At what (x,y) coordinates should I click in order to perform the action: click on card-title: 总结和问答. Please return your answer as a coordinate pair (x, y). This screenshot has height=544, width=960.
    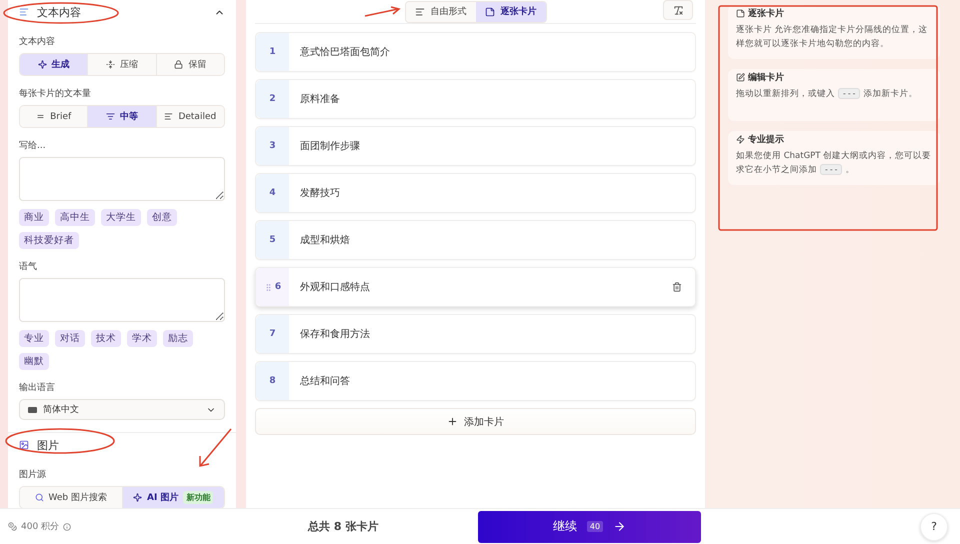
    Looking at the image, I should click on (492, 381).